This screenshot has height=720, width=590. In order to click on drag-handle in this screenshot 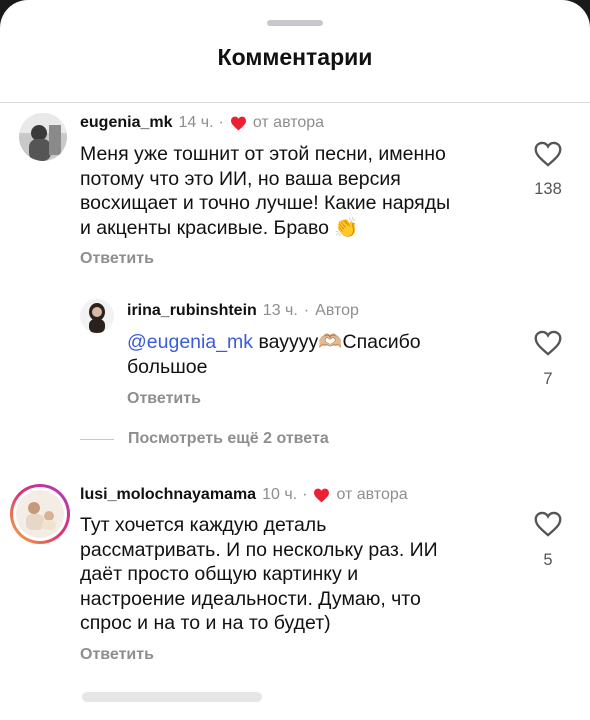, I will do `click(295, 23)`.